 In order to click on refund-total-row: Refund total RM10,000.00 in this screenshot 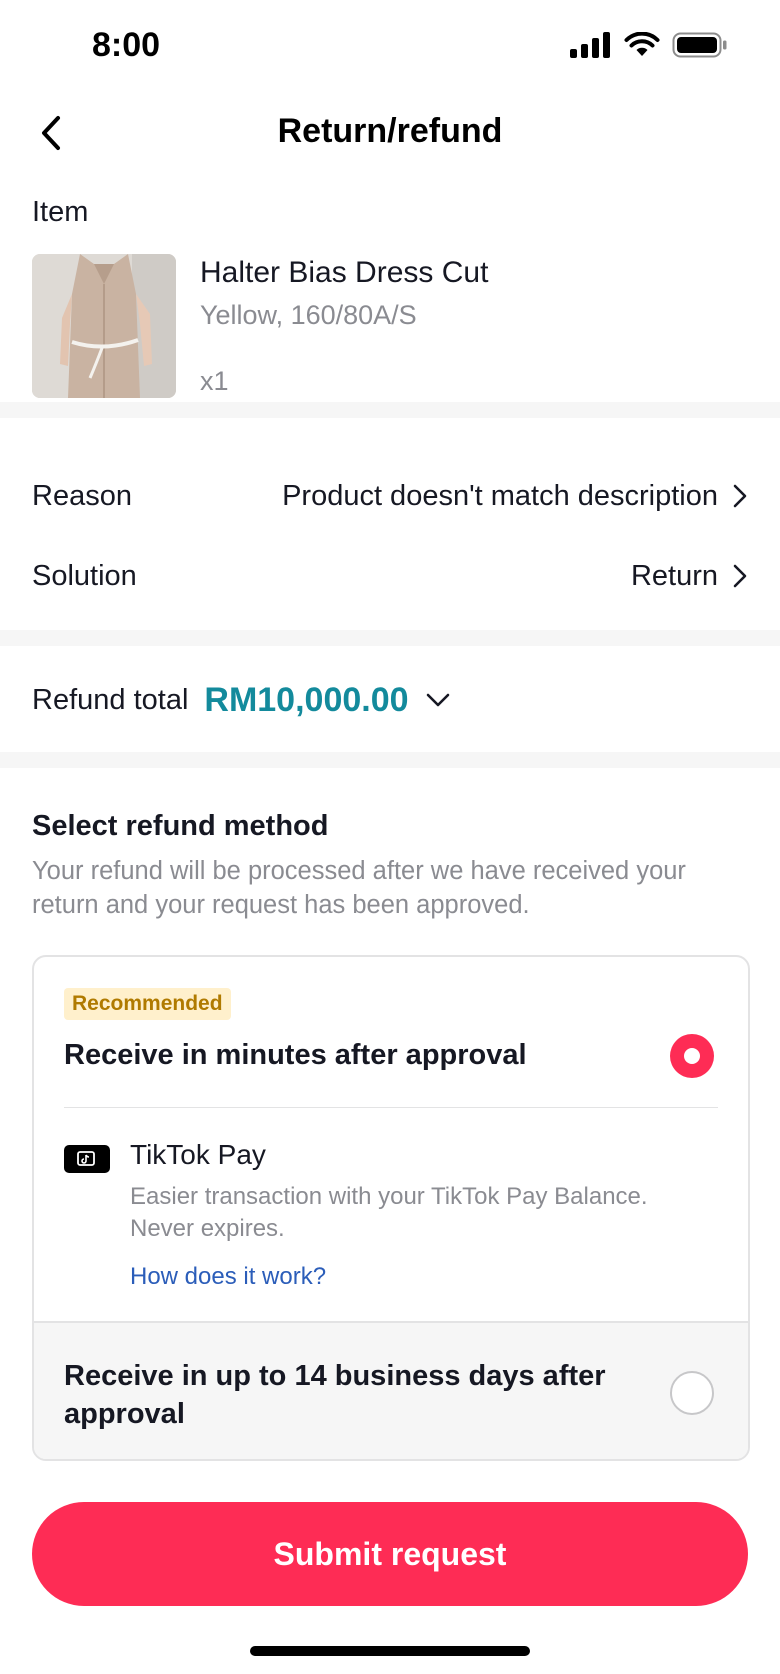, I will do `click(241, 700)`.